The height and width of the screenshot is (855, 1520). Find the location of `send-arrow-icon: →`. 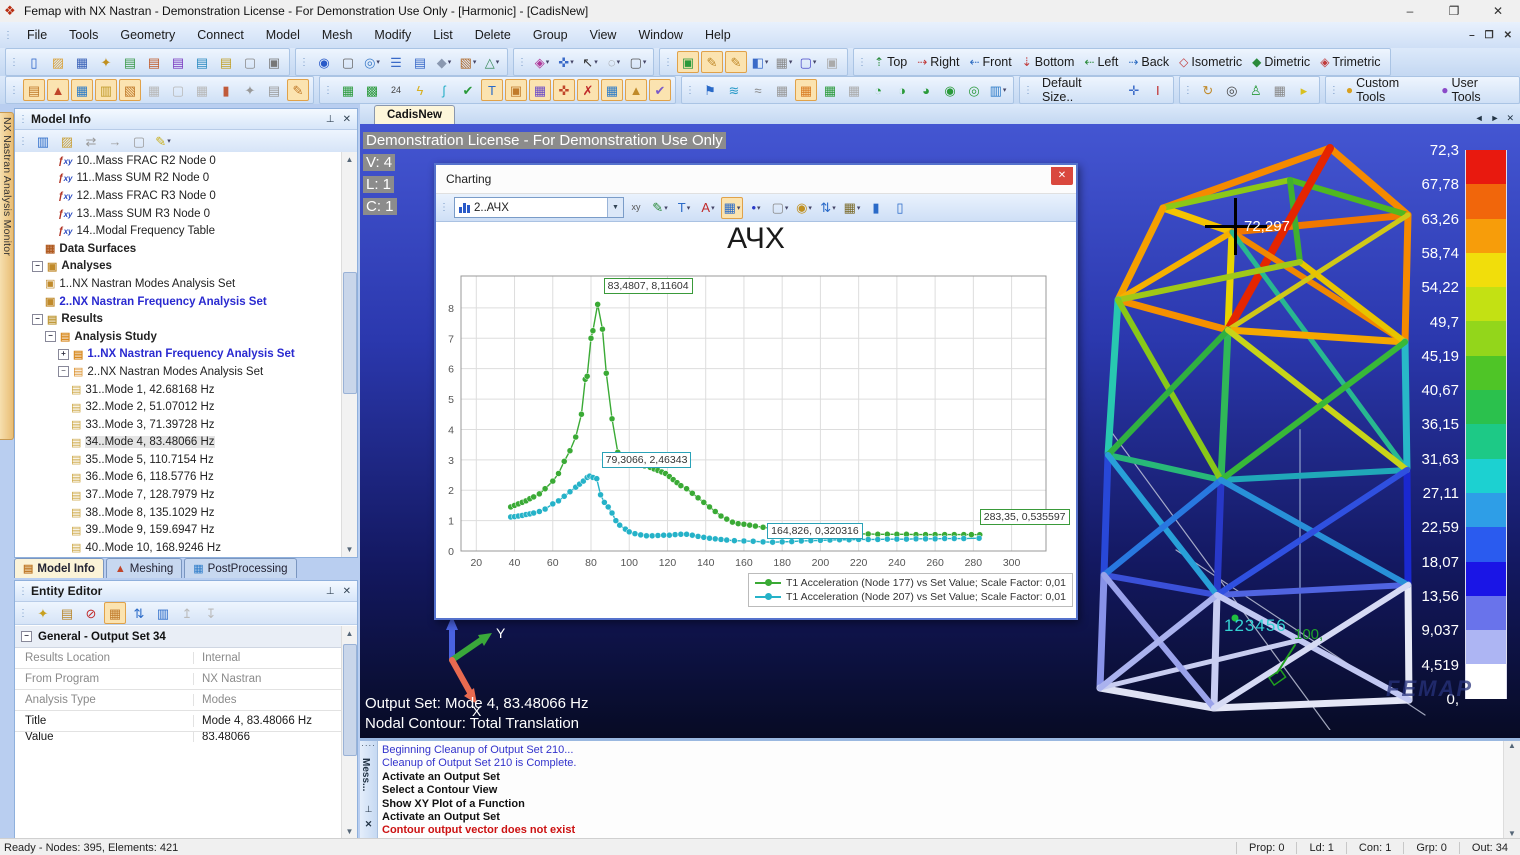

send-arrow-icon: → is located at coordinates (115, 141).